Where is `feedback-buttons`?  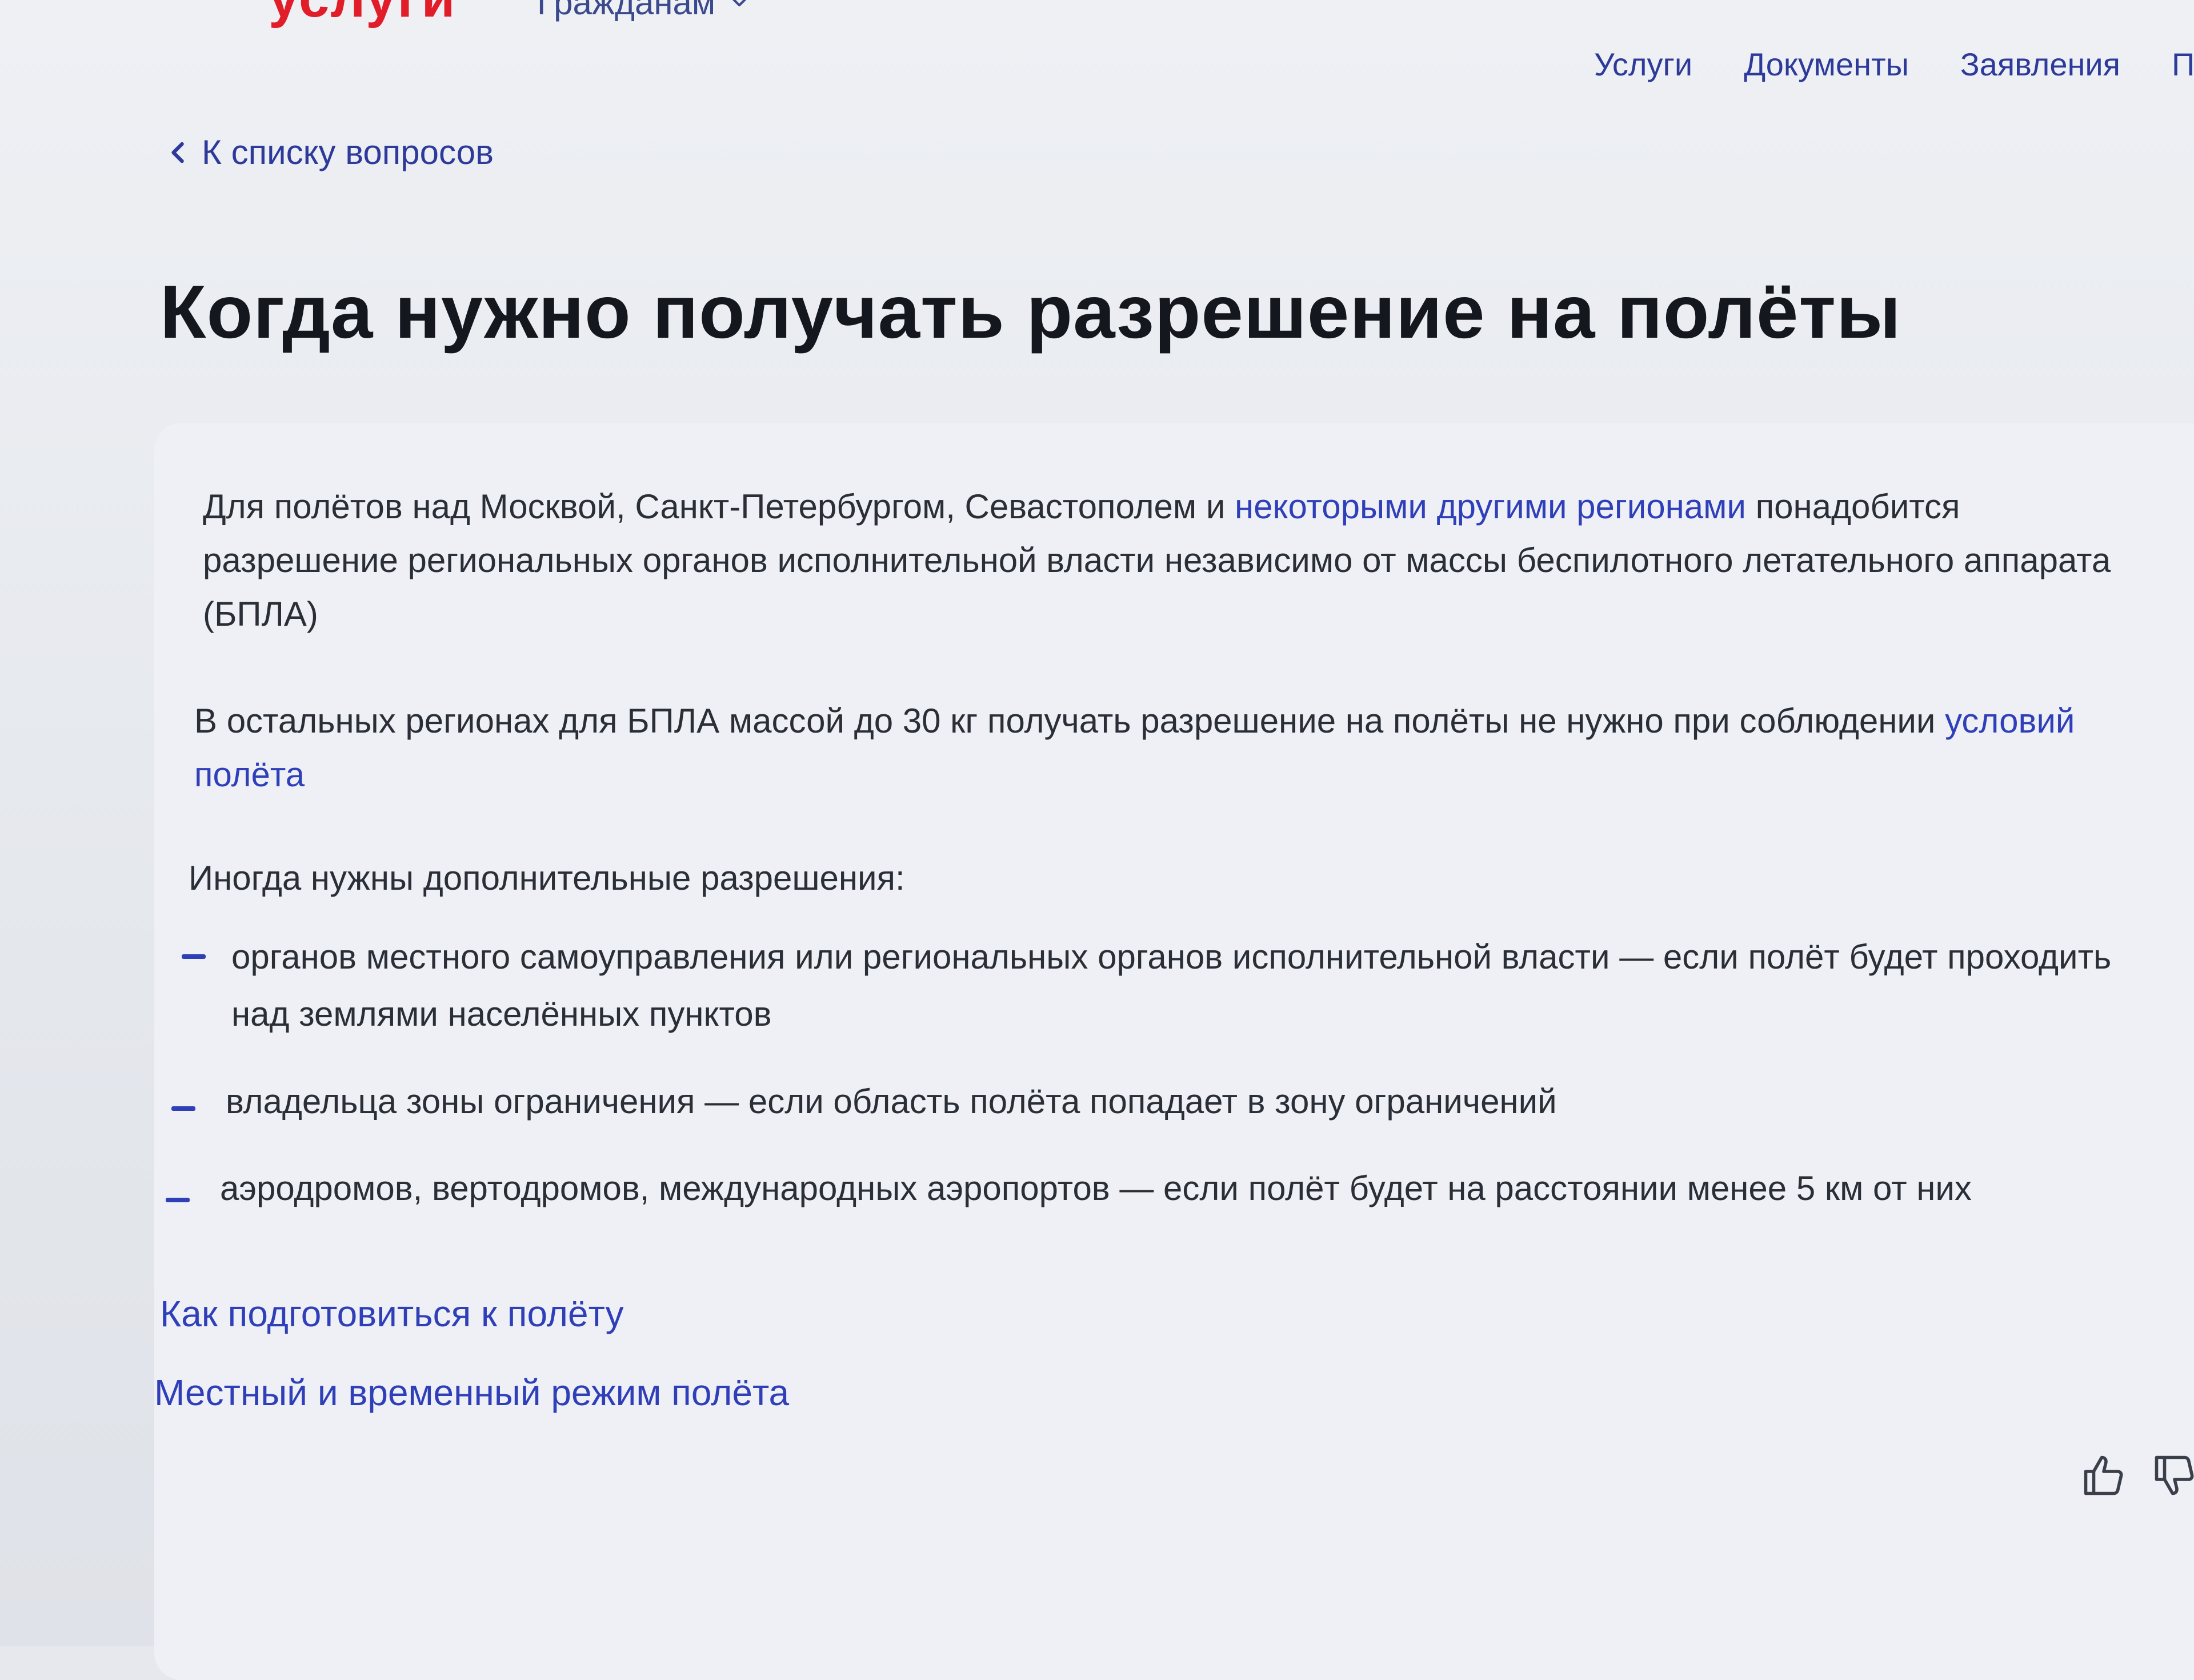
feedback-buttons is located at coordinates (2137, 1475).